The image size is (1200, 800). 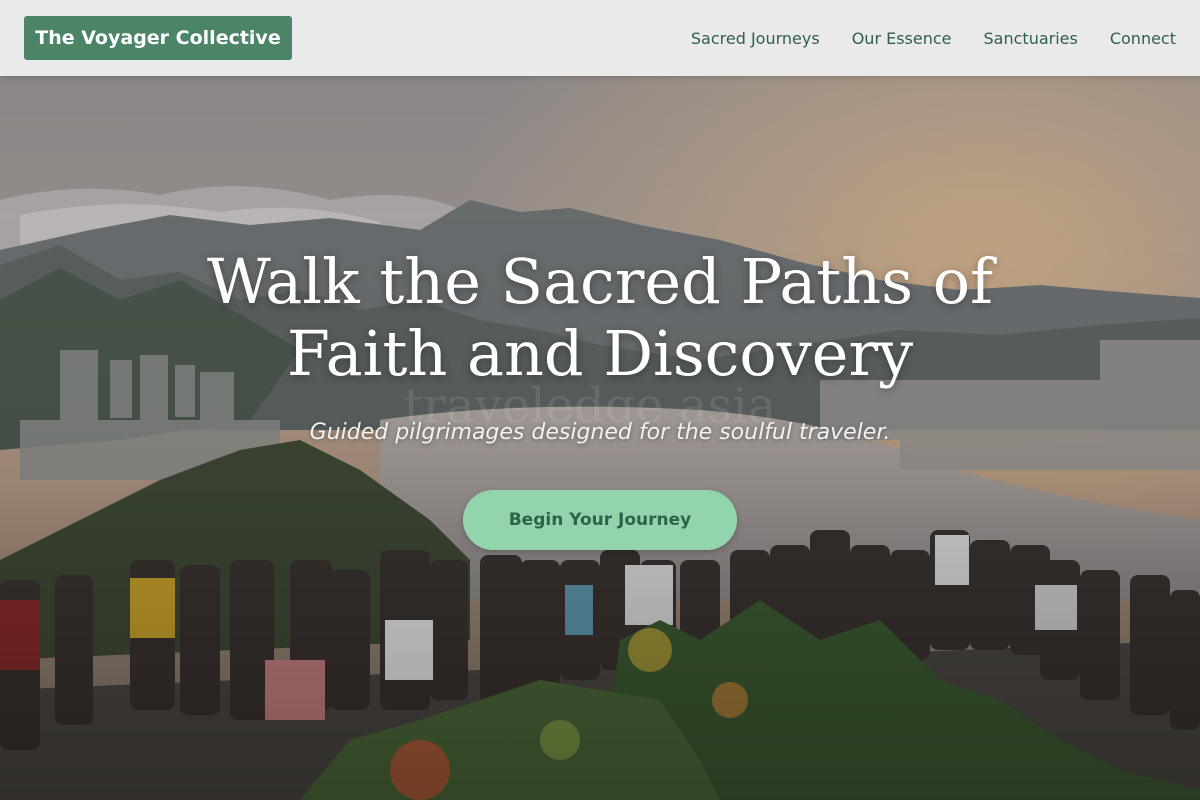 I want to click on nav-link-sanctuaries: Sanctuaries, so click(x=1031, y=38).